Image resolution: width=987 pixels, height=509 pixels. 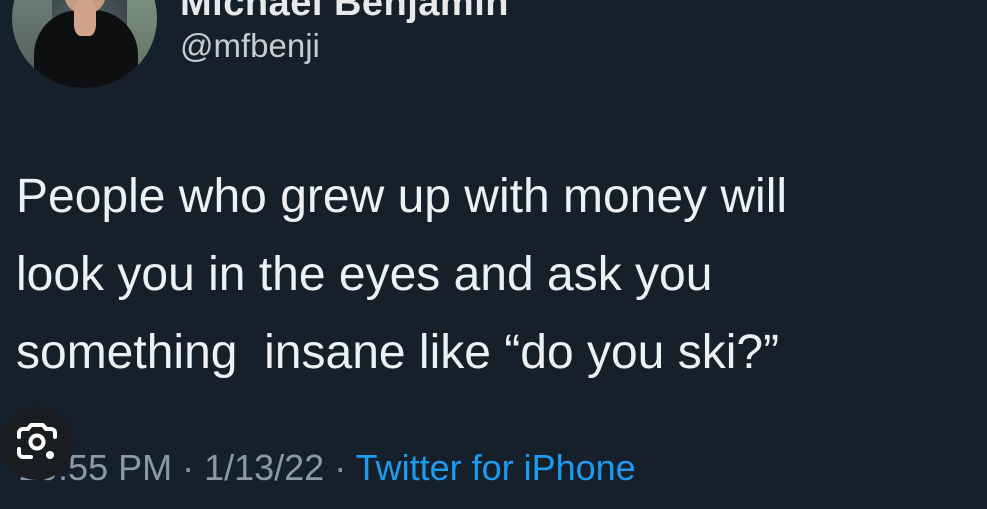 I want to click on user-handle: @mfbenji, so click(x=250, y=46).